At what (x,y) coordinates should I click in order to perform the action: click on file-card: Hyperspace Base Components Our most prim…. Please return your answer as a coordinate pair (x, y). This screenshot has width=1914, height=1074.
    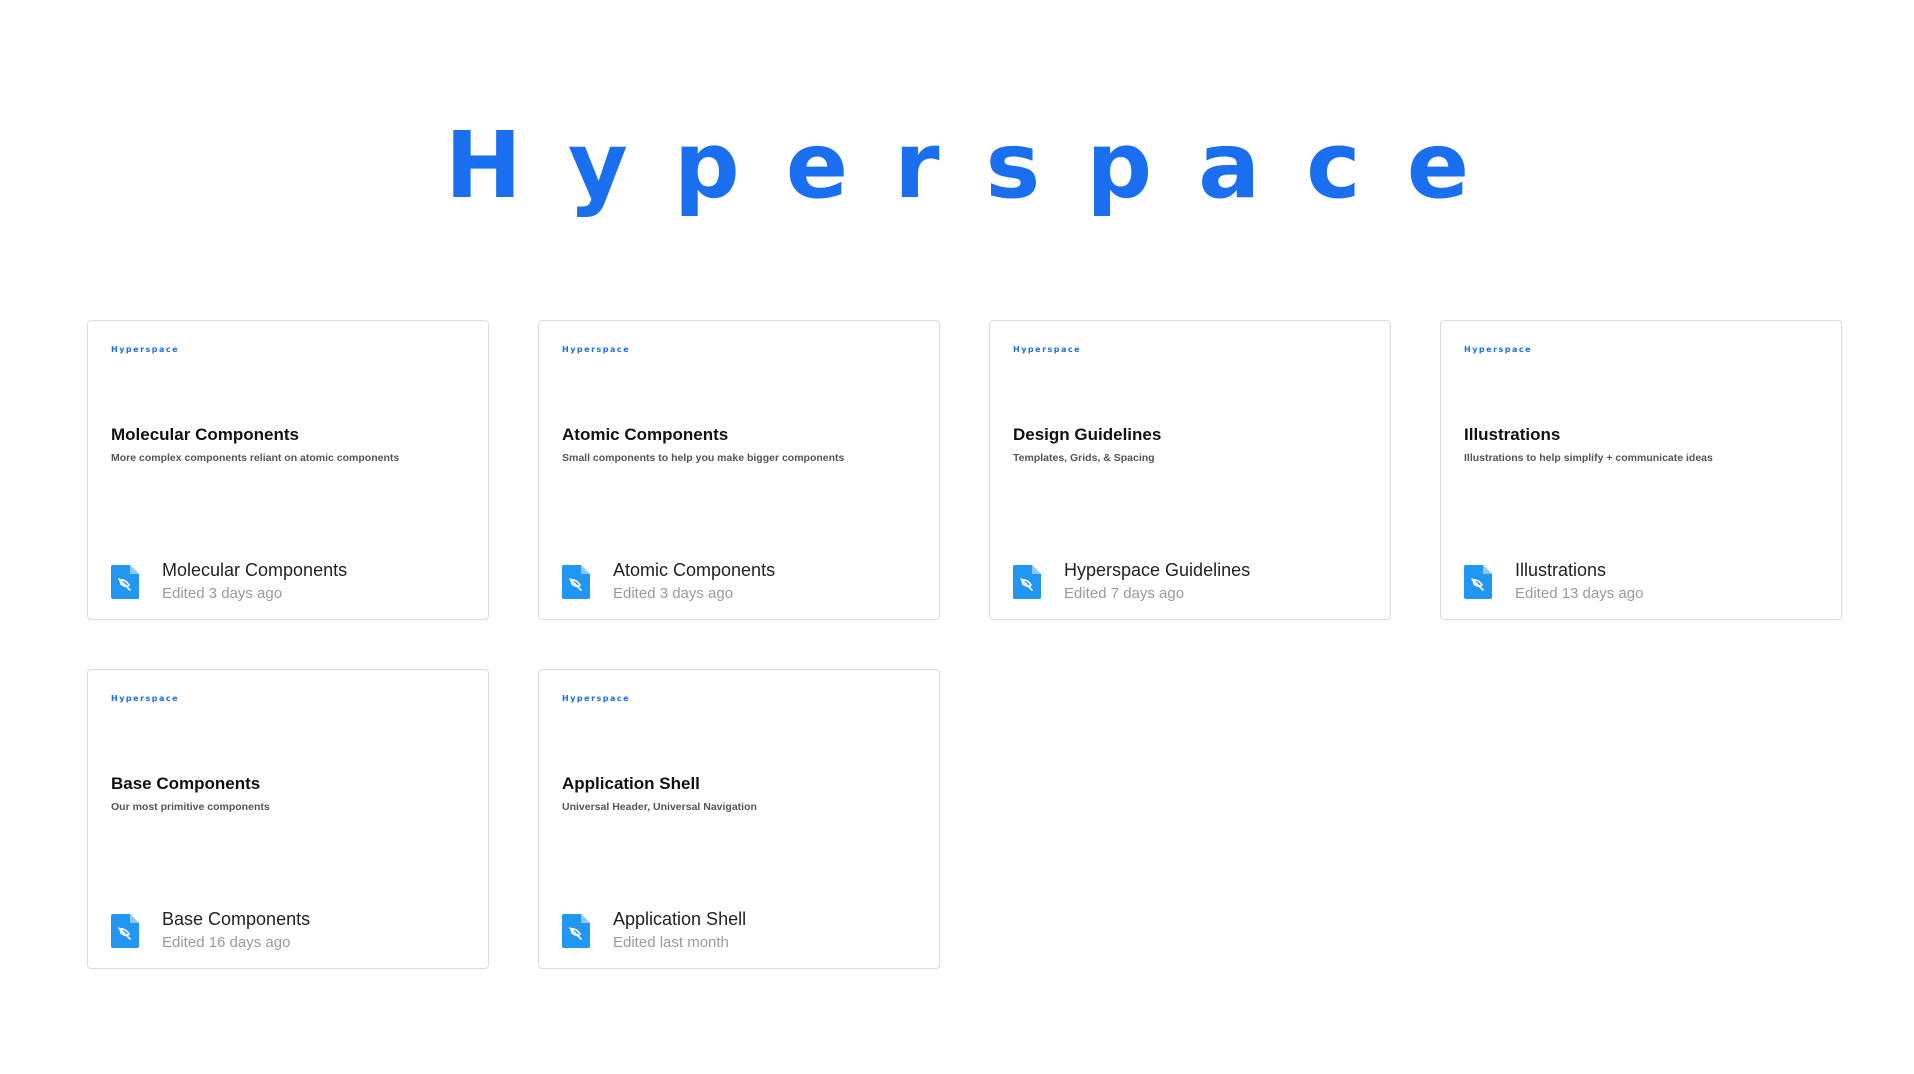
    Looking at the image, I should click on (288, 819).